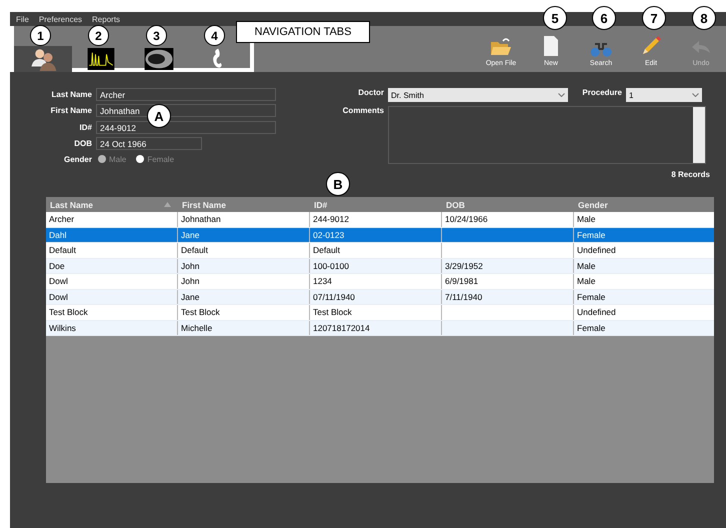 The width and height of the screenshot is (726, 528). I want to click on sort-arrow-icon, so click(167, 204).